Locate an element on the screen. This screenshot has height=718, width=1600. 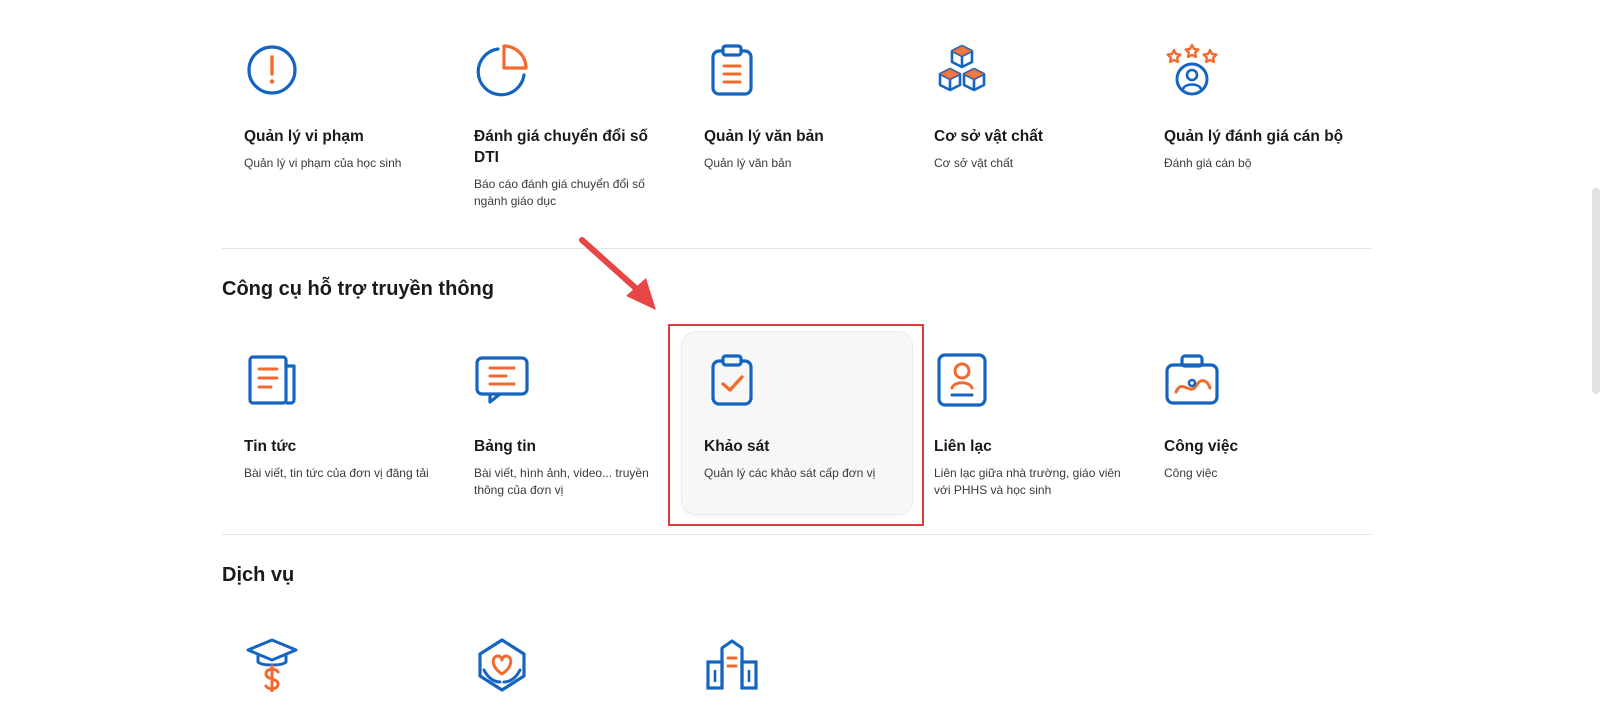
contact-card-icon is located at coordinates (962, 380).